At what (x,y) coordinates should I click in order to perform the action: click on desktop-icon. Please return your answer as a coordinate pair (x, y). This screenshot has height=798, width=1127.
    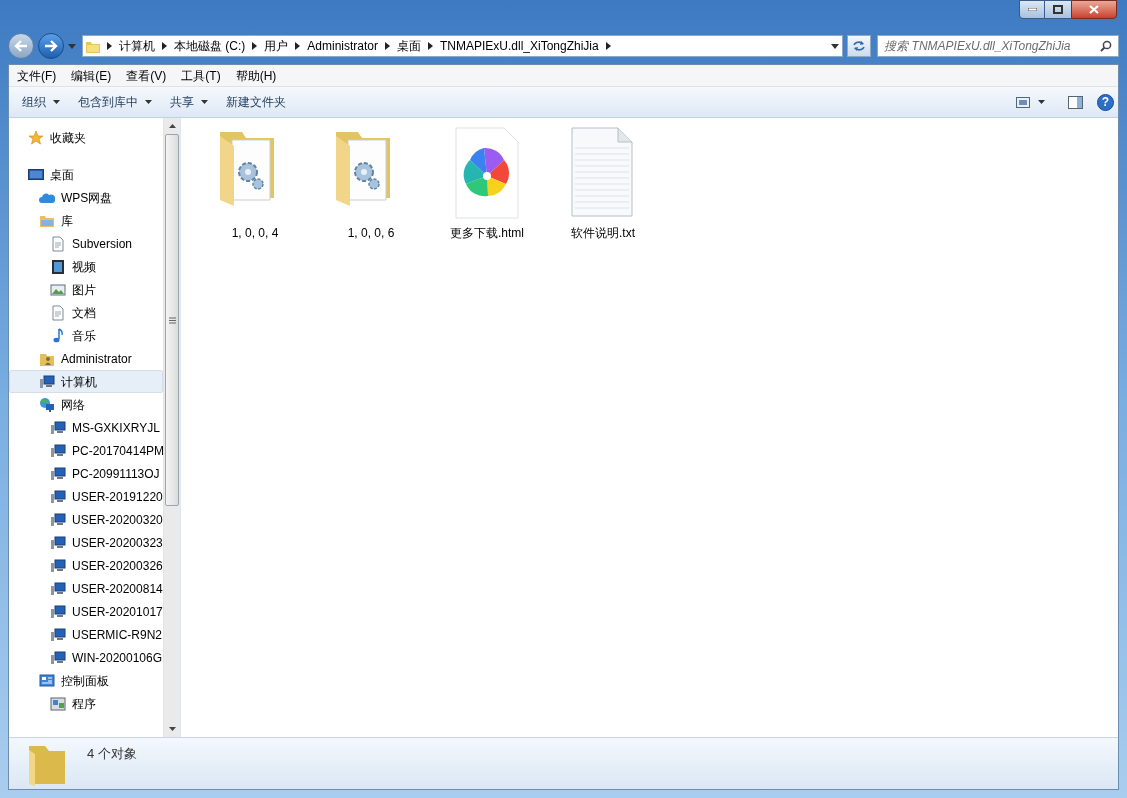
    Looking at the image, I should click on (36, 174).